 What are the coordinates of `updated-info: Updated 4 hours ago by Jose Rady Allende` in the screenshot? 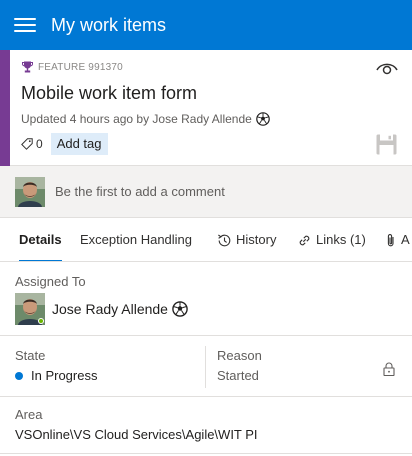 It's located at (145, 119).